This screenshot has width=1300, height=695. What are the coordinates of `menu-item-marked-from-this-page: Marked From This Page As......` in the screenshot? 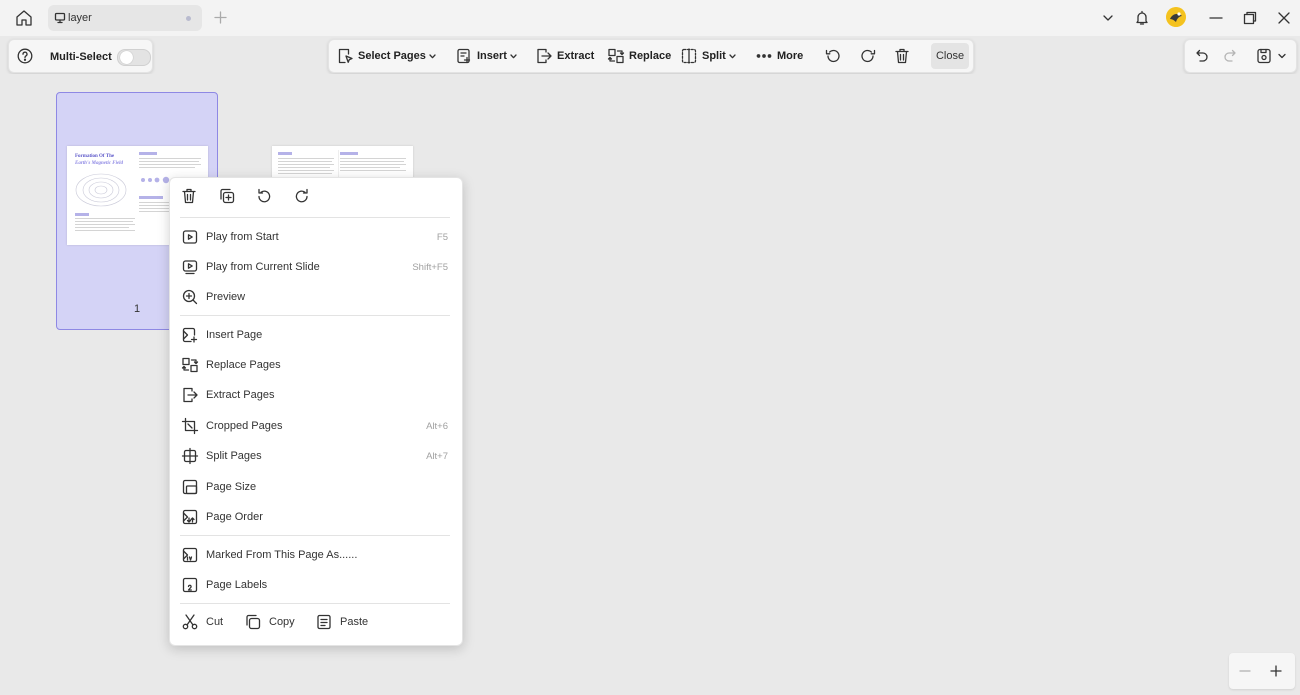 It's located at (316, 555).